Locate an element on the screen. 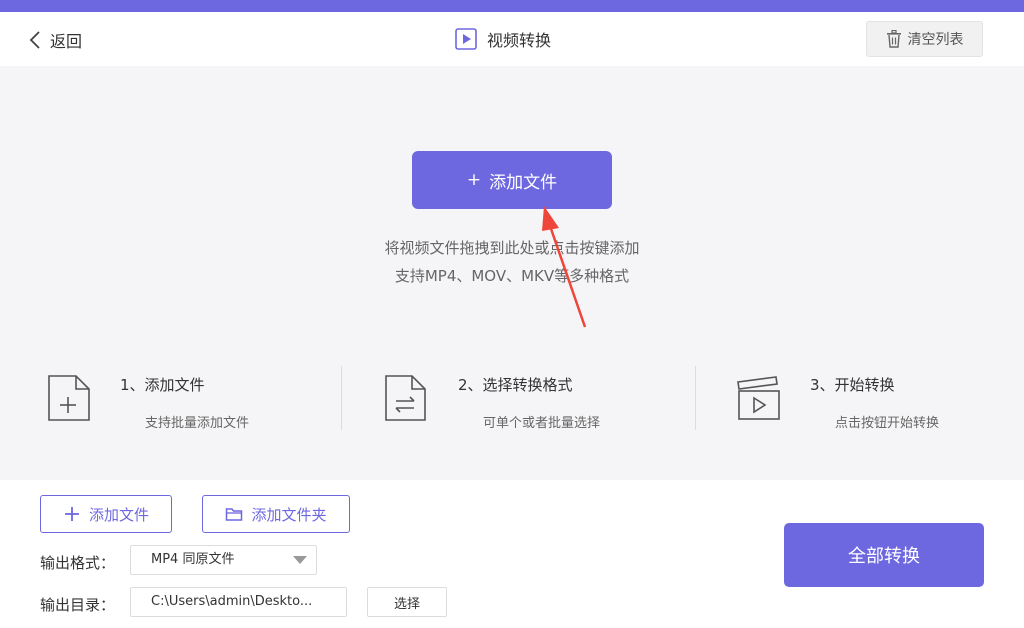 The height and width of the screenshot is (628, 1024). step-2-title: 2、选择转换格式 is located at coordinates (515, 385).